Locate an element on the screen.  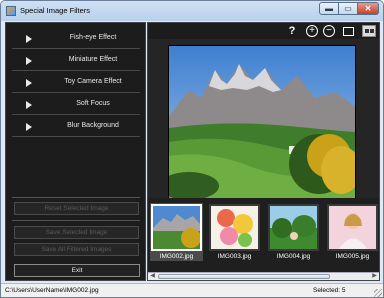
close-button: ✕ is located at coordinates (368, 8).